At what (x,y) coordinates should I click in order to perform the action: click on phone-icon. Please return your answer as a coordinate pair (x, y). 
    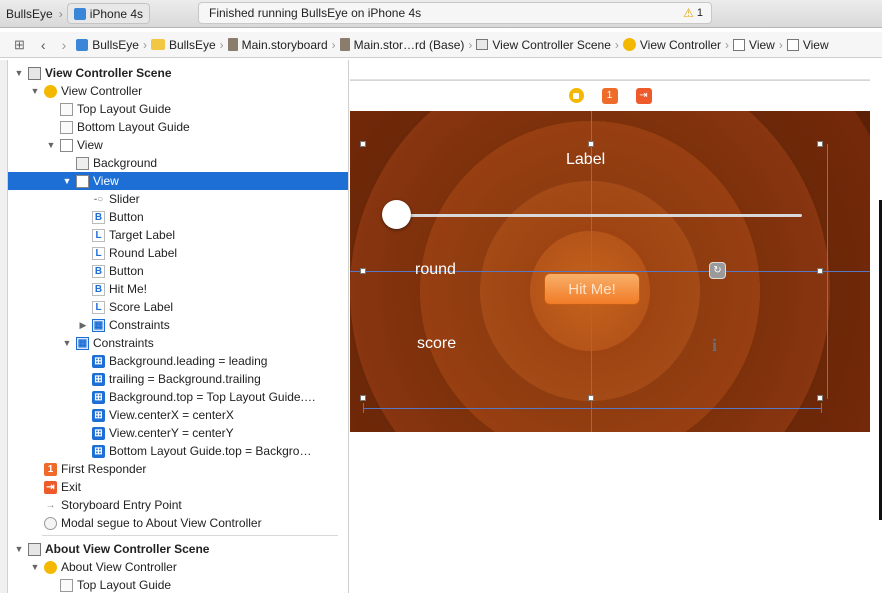
    Looking at the image, I should click on (79, 13).